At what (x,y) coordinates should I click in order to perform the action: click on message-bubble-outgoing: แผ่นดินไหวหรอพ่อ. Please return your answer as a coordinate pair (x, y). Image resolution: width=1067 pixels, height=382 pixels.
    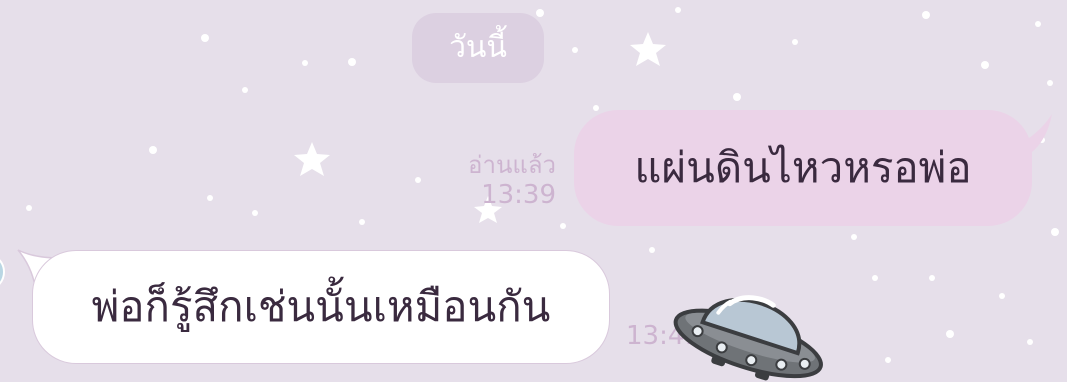
    Looking at the image, I should click on (803, 168).